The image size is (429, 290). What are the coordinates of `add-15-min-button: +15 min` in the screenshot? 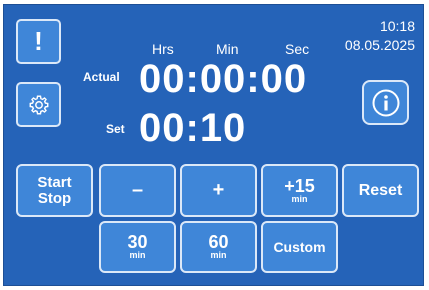 It's located at (299, 190).